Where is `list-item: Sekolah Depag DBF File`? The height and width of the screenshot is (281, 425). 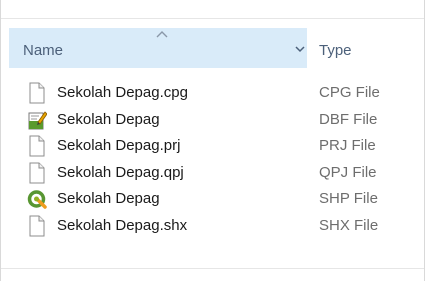 list-item: Sekolah Depag DBF File is located at coordinates (212, 120).